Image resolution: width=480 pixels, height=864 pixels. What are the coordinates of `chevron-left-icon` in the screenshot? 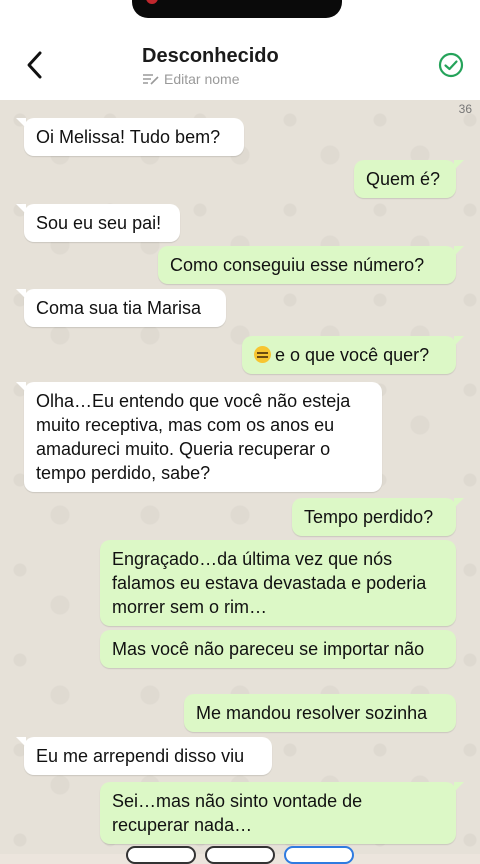 It's located at (36, 65).